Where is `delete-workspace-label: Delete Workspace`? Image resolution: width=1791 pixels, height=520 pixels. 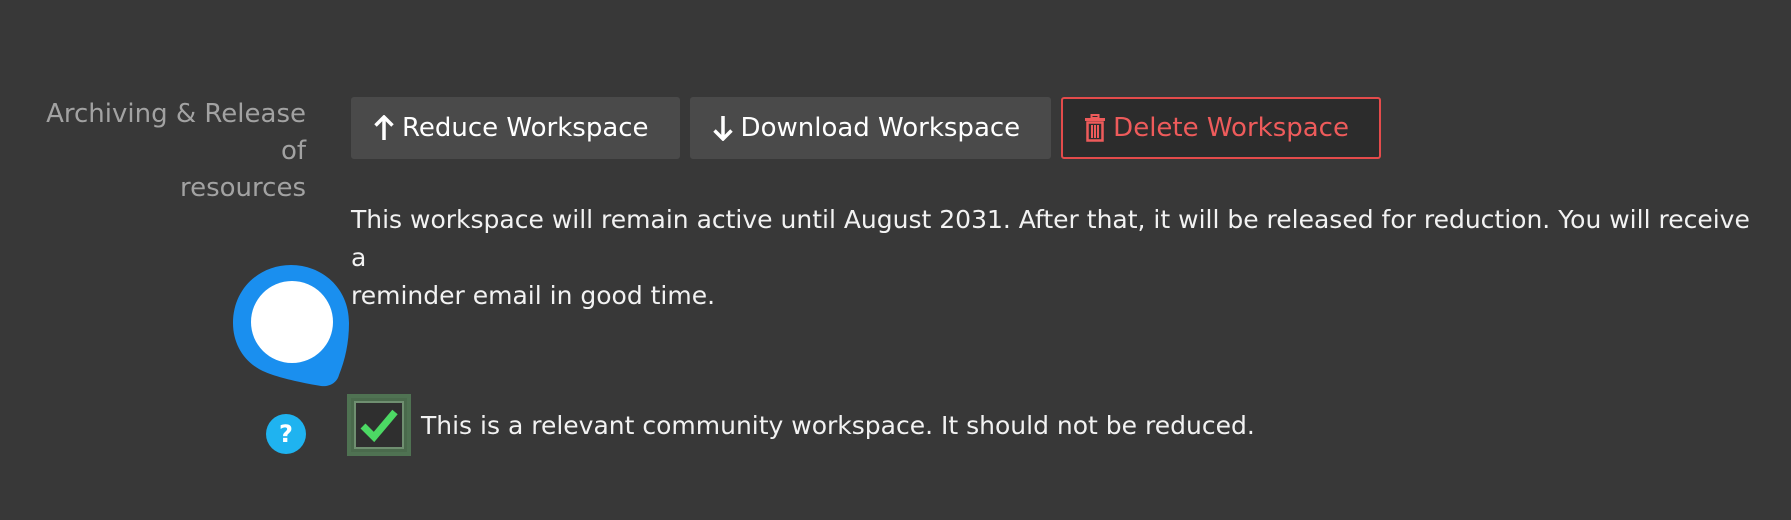 delete-workspace-label: Delete Workspace is located at coordinates (1231, 128).